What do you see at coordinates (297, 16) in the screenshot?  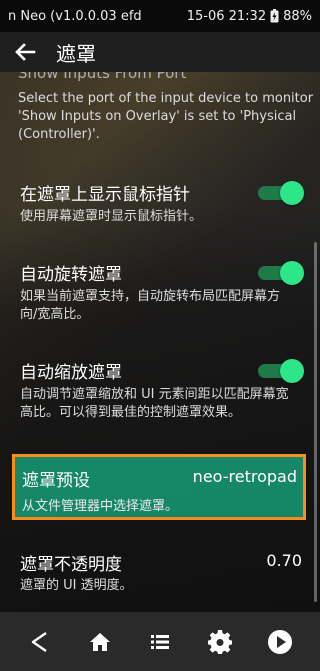 I see `battery-level: 88%` at bounding box center [297, 16].